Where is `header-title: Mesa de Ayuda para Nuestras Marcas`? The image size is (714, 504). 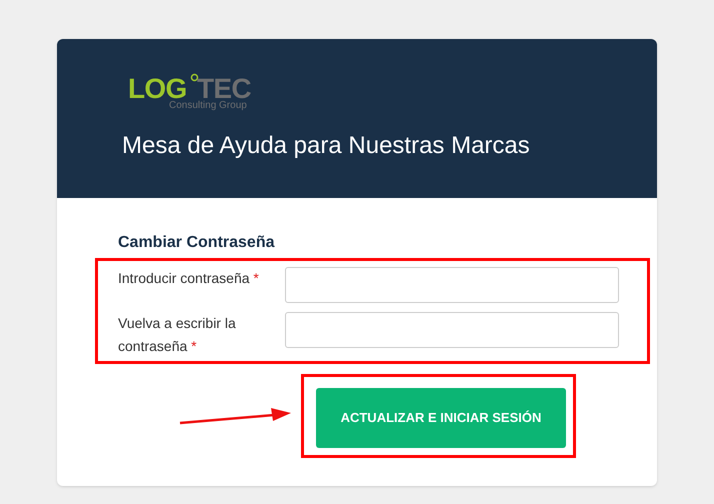 header-title: Mesa de Ayuda para Nuestras Marcas is located at coordinates (326, 146).